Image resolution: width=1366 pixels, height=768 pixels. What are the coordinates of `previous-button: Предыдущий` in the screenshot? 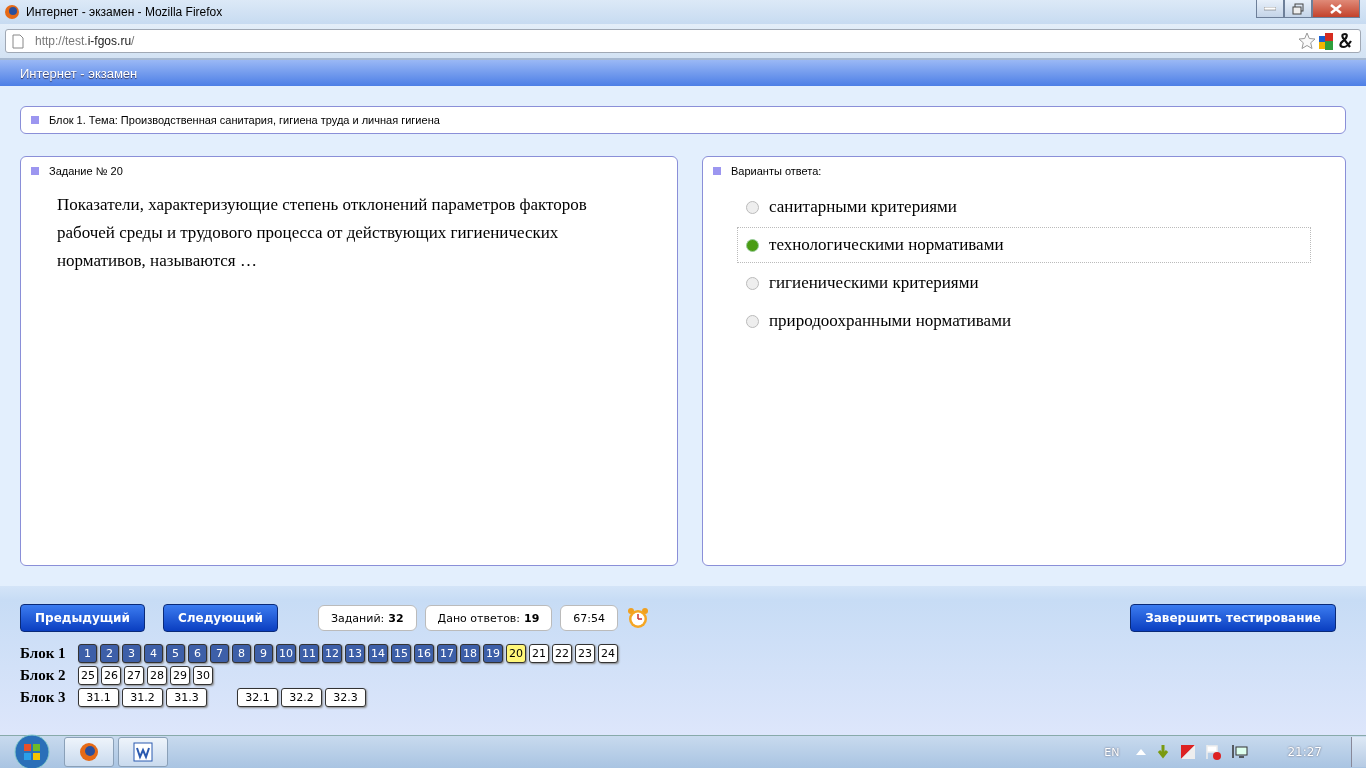 It's located at (82, 618).